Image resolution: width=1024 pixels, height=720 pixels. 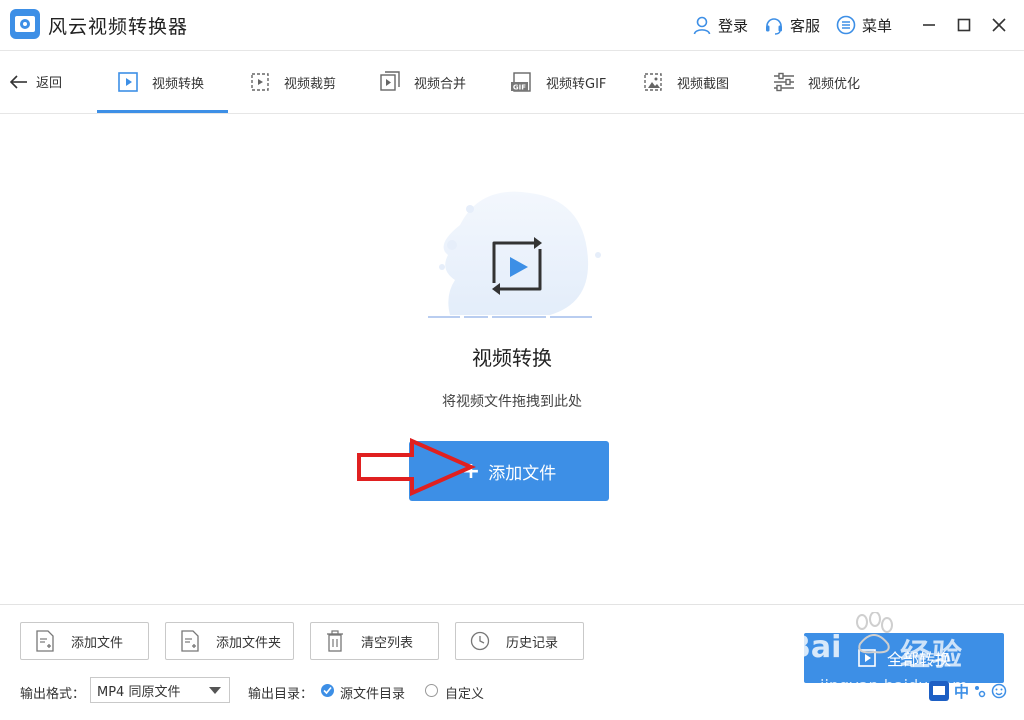 I want to click on tab-label: 视频转换, so click(x=178, y=84).